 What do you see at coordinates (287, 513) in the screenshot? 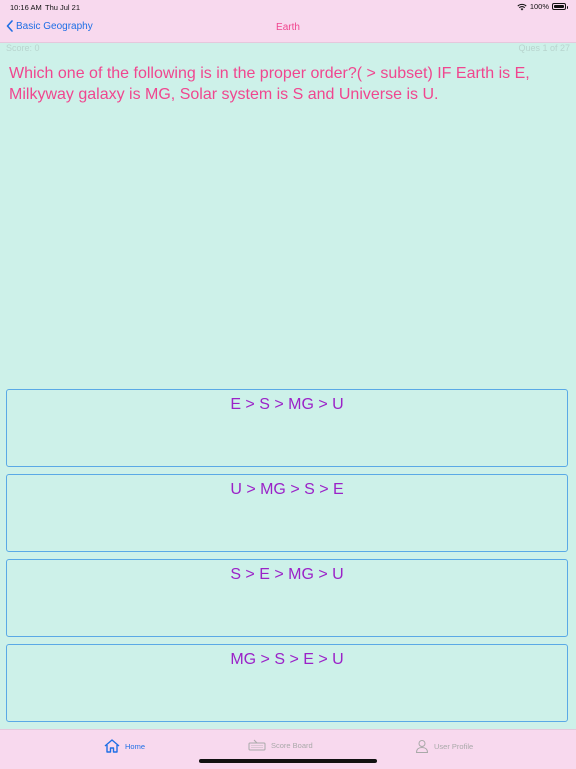
I see `answer-option-2: U > MG > S > E` at bounding box center [287, 513].